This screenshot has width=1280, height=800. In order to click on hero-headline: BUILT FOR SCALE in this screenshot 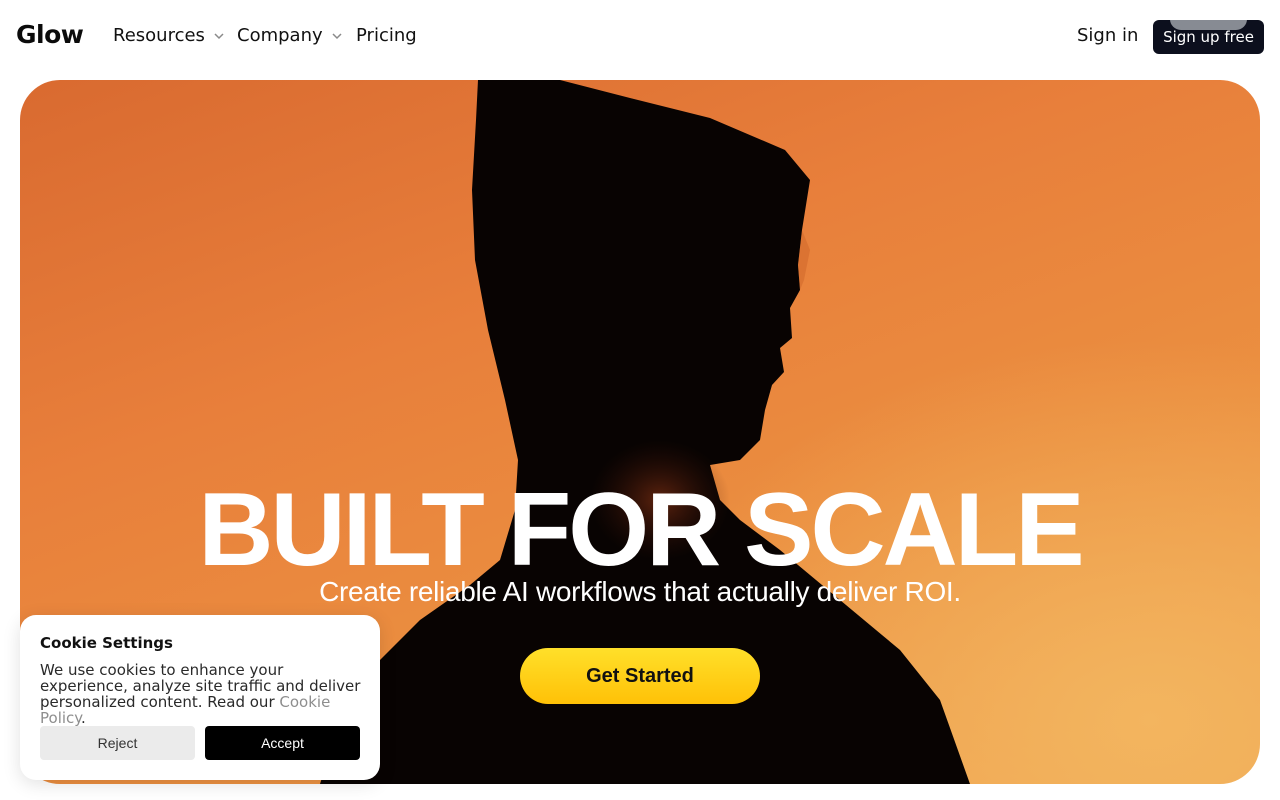, I will do `click(641, 530)`.